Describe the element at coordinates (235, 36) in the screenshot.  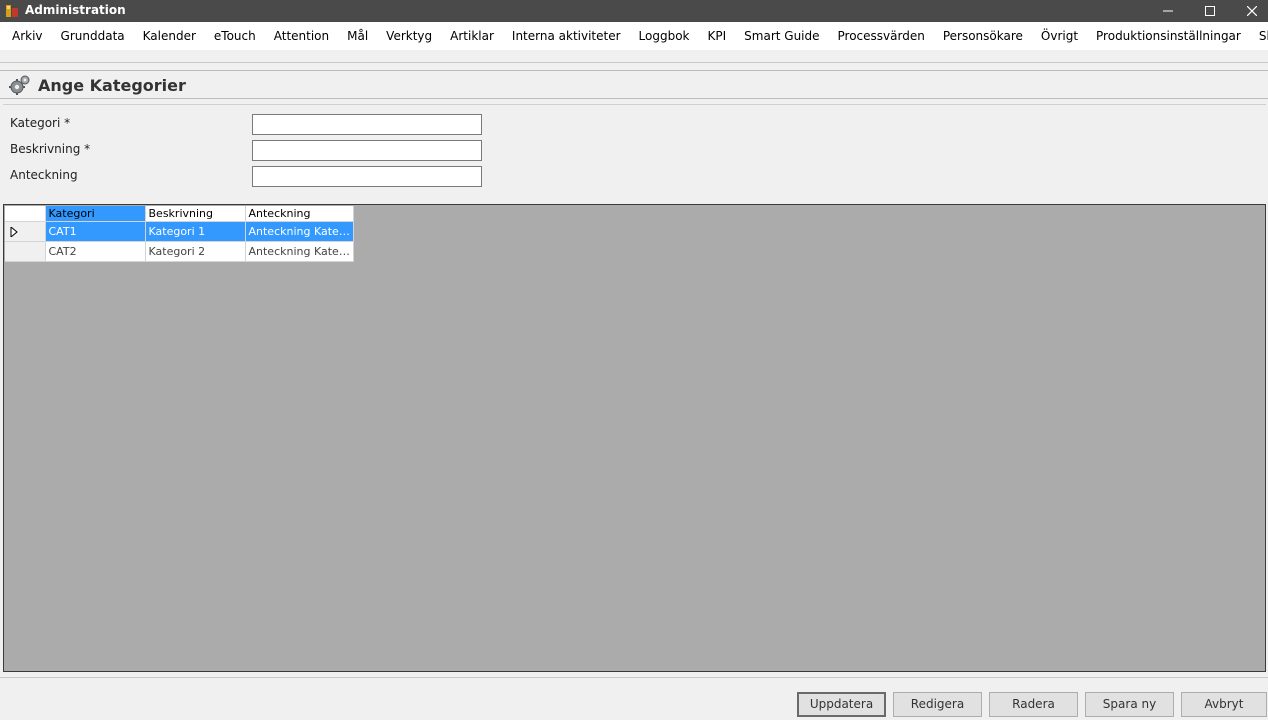
I see `menu-etouch: eTouch` at that location.